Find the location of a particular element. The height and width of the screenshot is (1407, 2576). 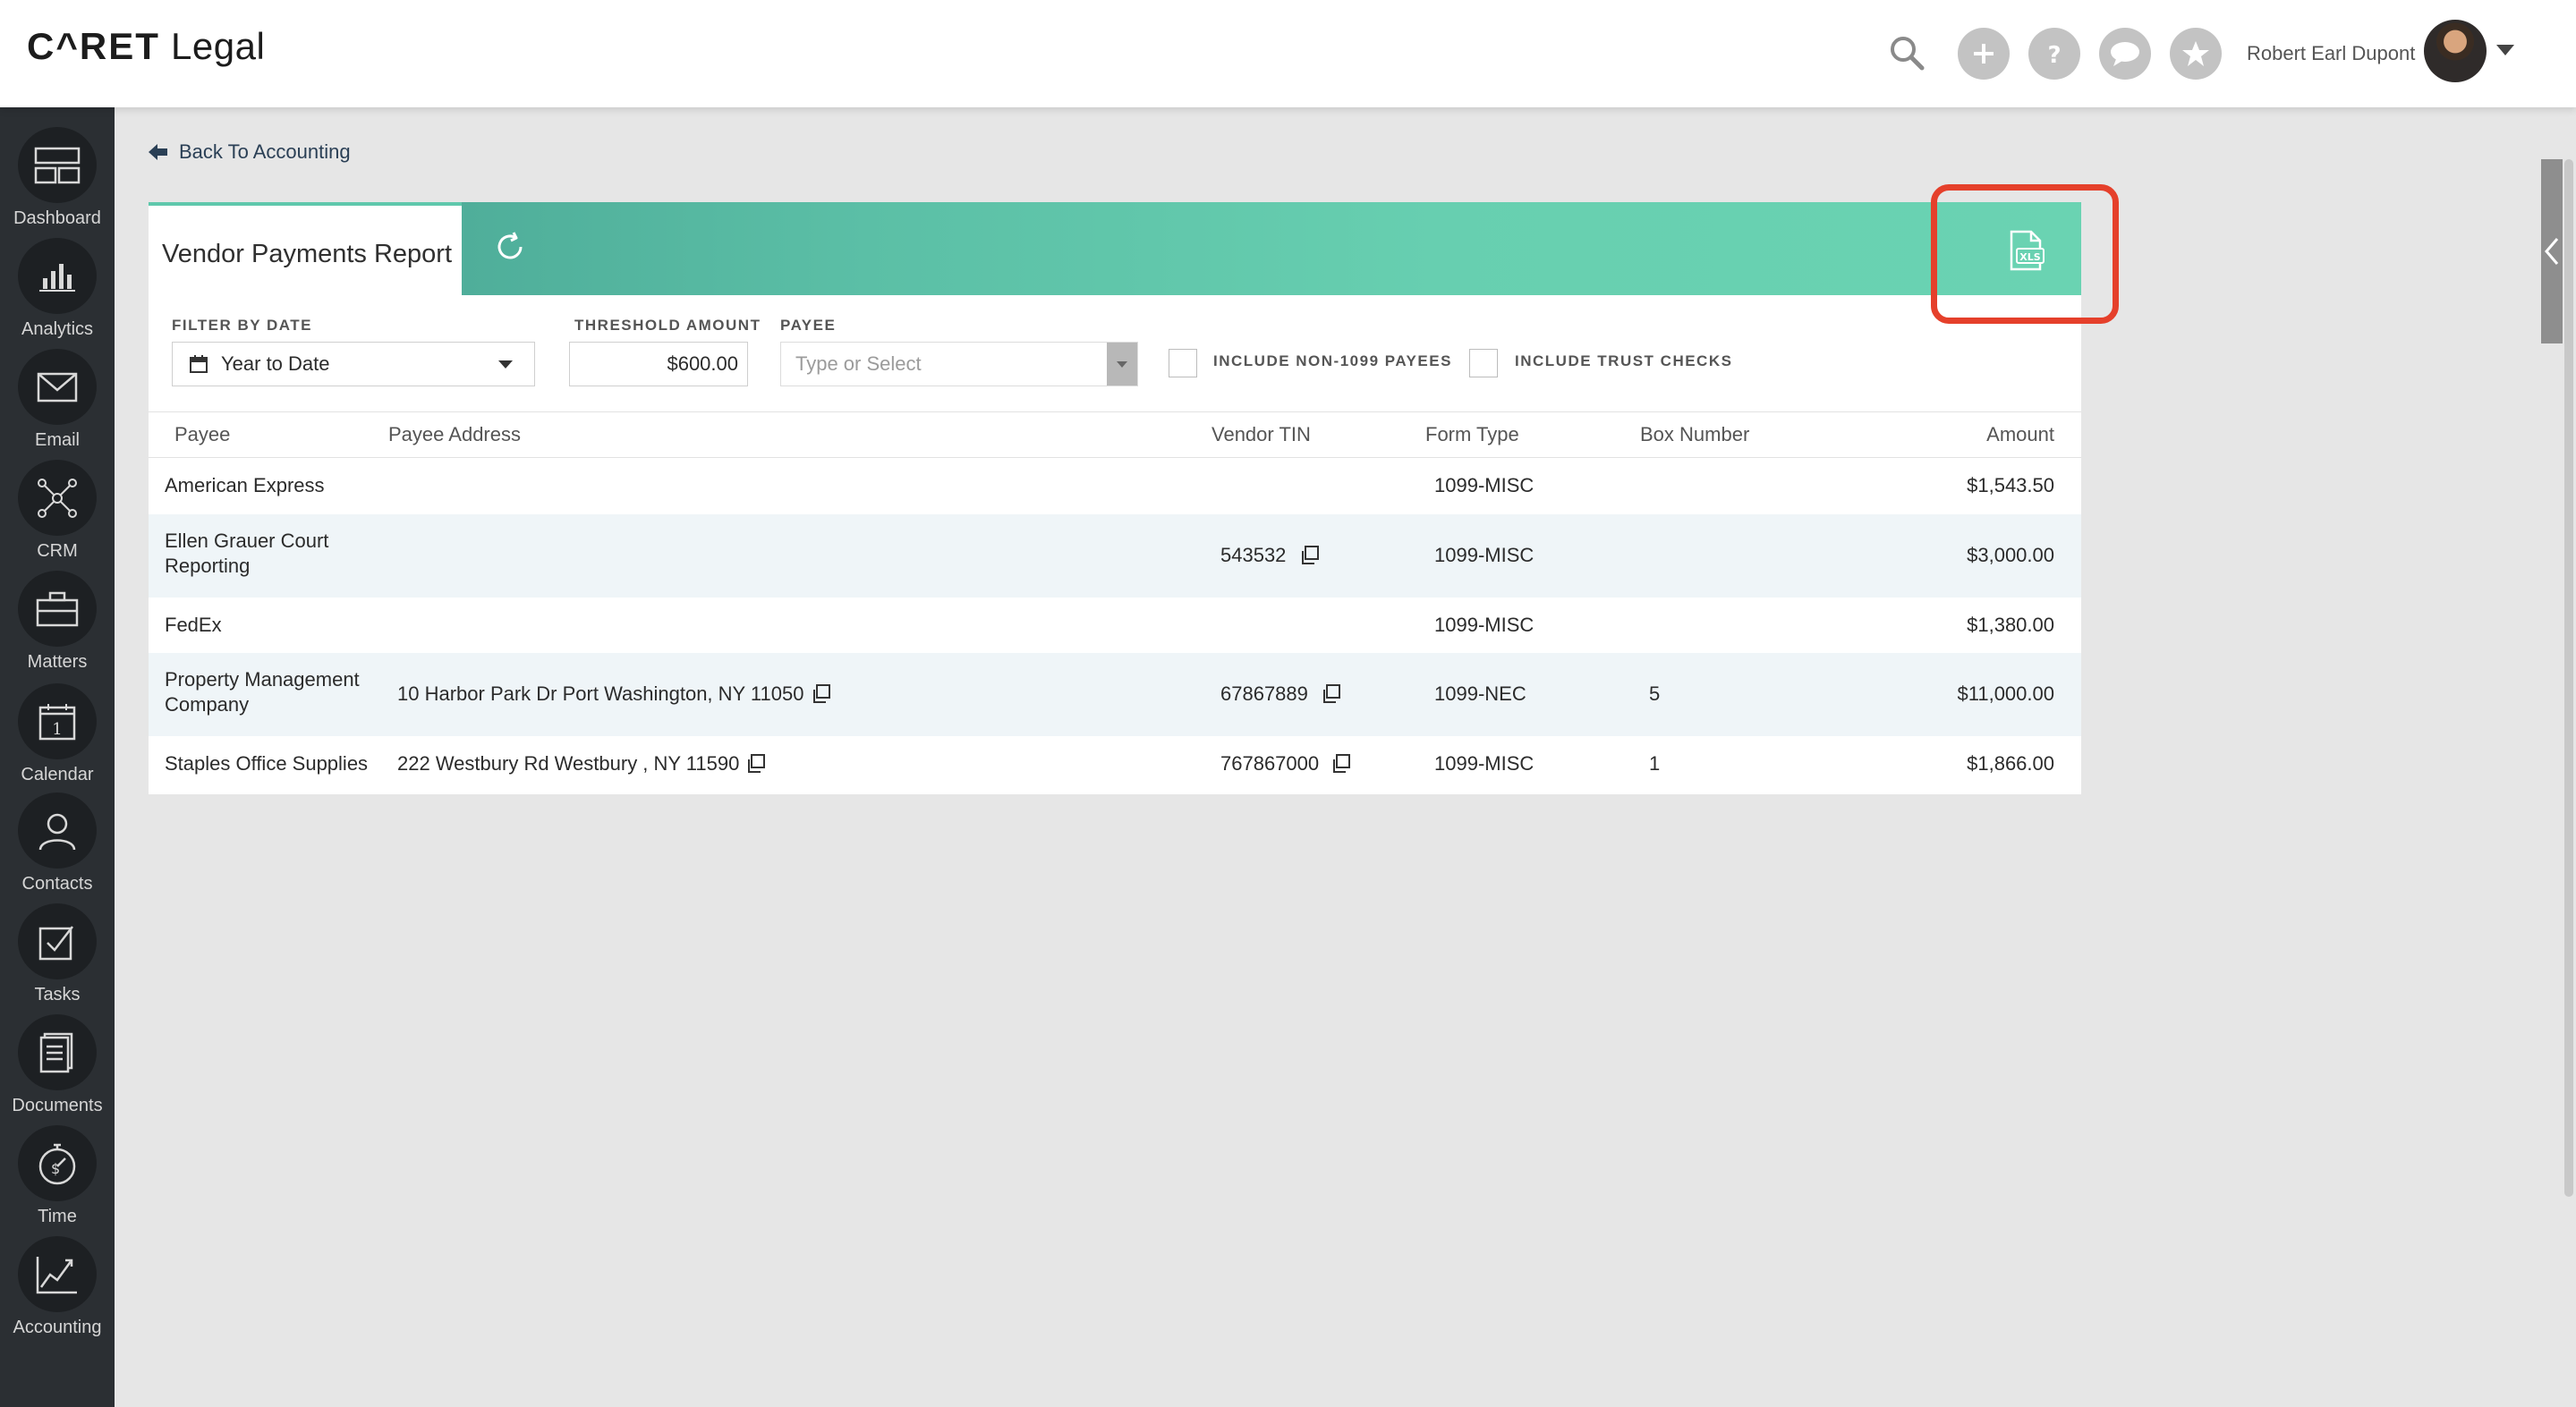

calendar-day: 1 is located at coordinates (57, 729).